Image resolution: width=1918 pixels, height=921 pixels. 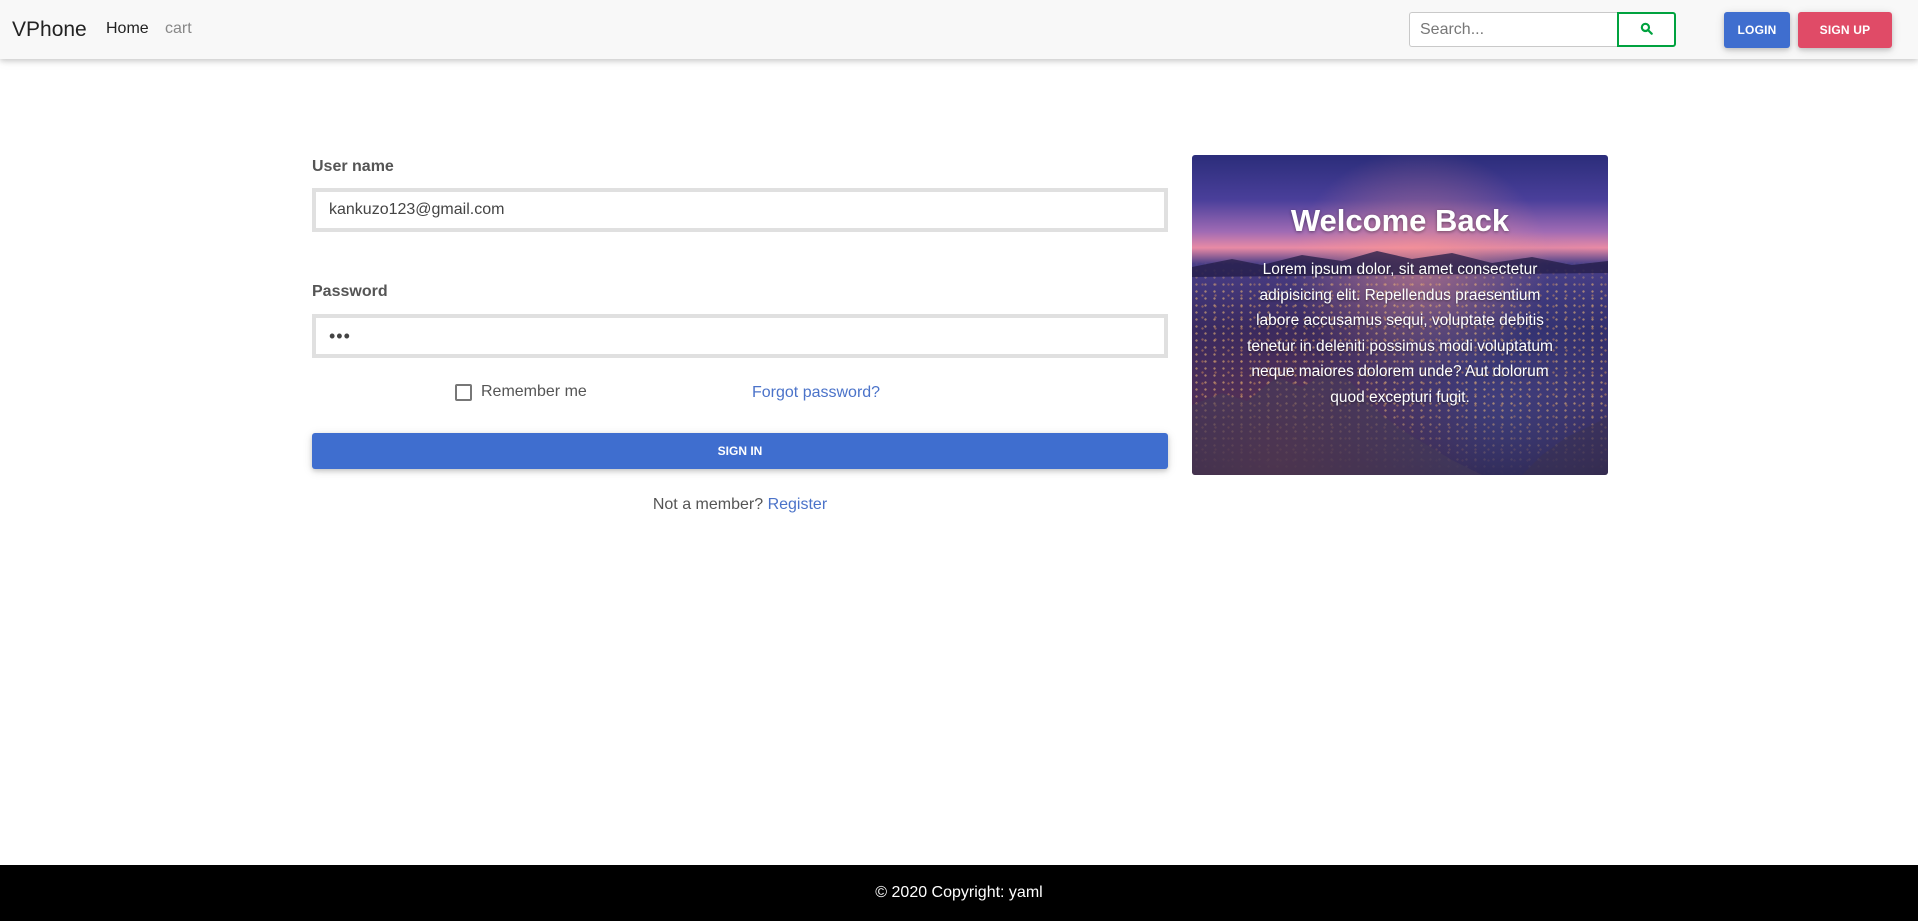 What do you see at coordinates (350, 291) in the screenshot?
I see `password-label: Password` at bounding box center [350, 291].